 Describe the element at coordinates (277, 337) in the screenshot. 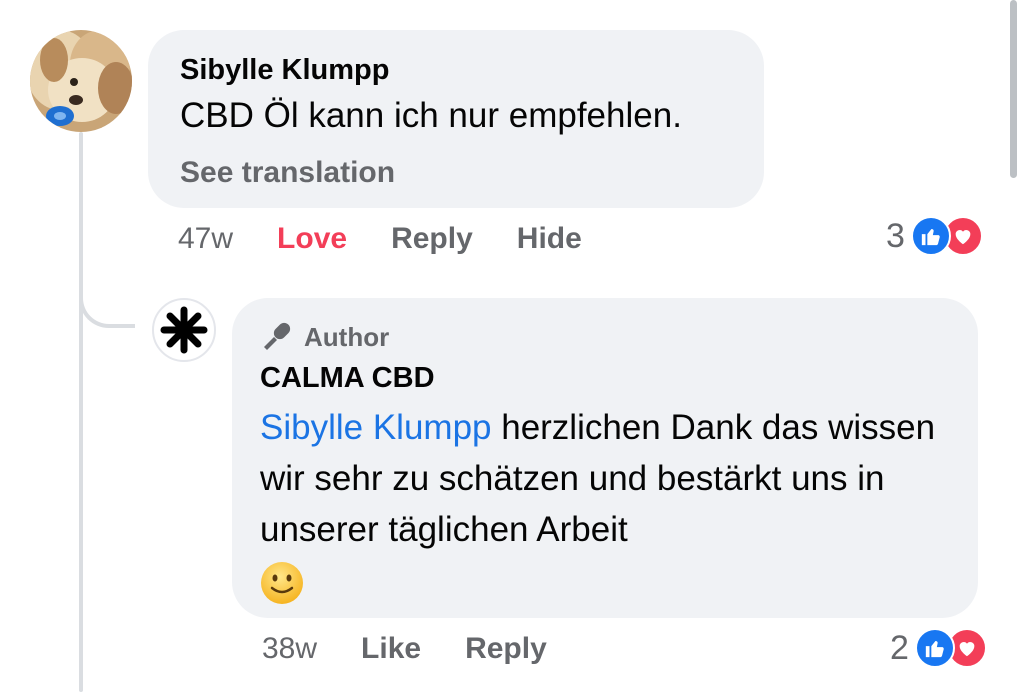

I see `microphone-icon` at that location.